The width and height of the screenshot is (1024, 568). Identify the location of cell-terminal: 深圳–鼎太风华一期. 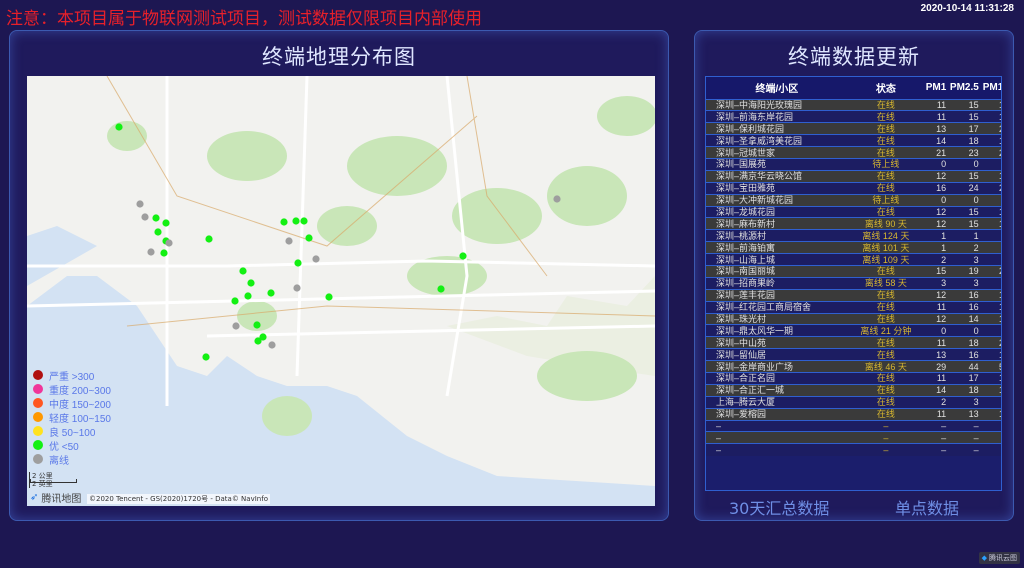
(777, 330).